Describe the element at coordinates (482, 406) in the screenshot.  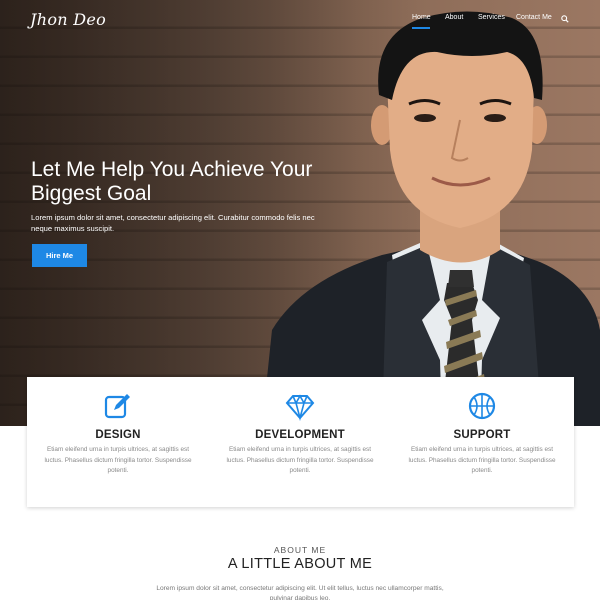
I see `basketball-icon` at that location.